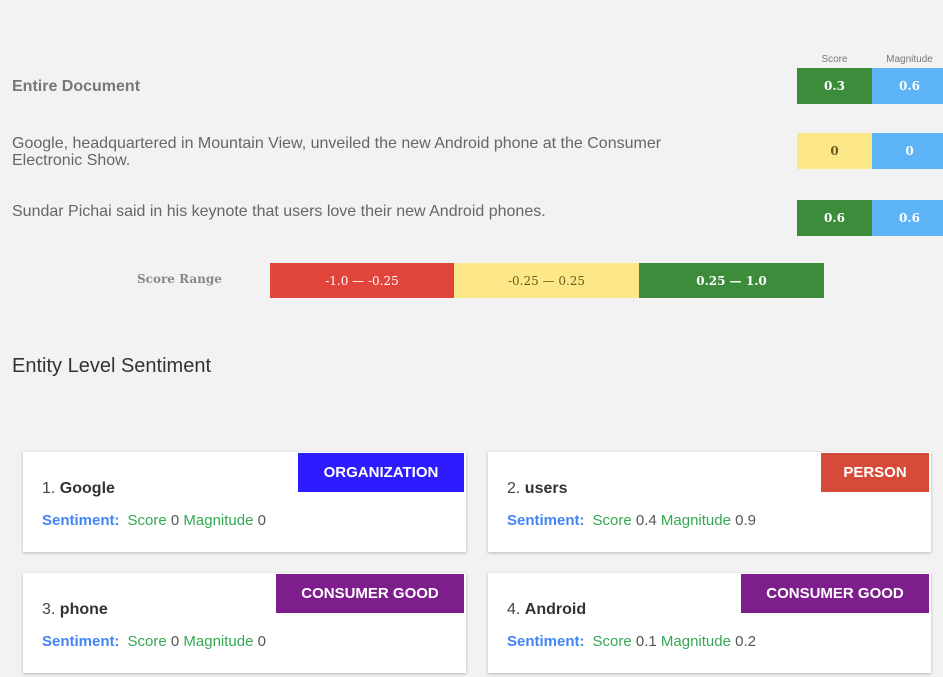  I want to click on entity-name-text: Google, so click(87, 488).